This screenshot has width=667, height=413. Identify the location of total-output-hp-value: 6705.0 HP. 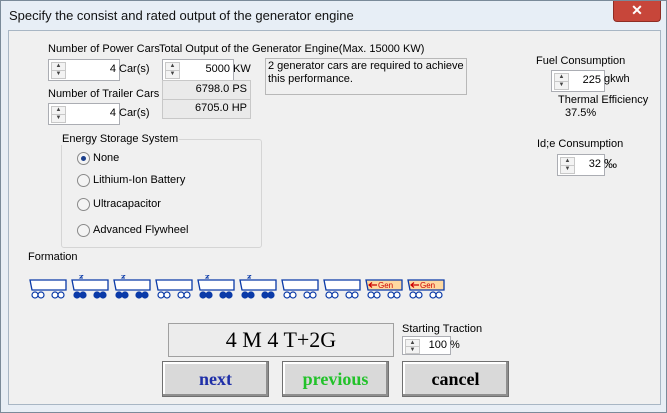
(221, 108).